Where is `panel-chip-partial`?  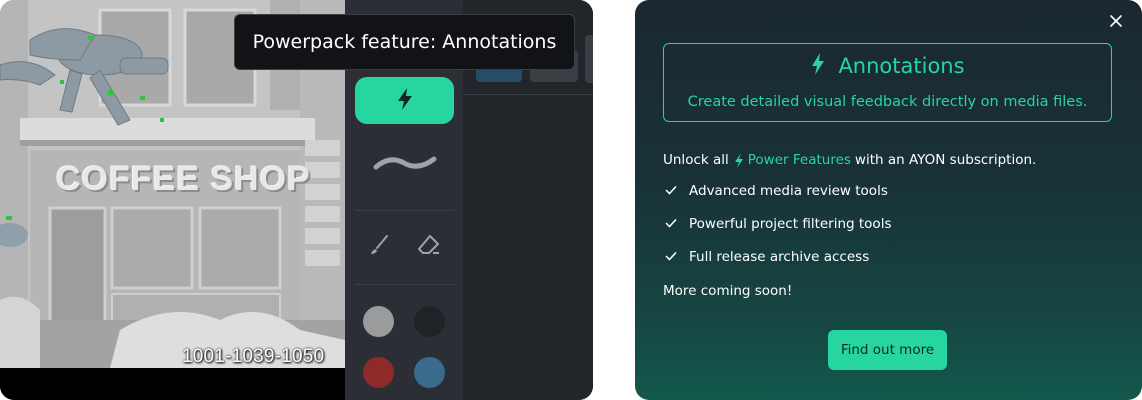 panel-chip-partial is located at coordinates (589, 59).